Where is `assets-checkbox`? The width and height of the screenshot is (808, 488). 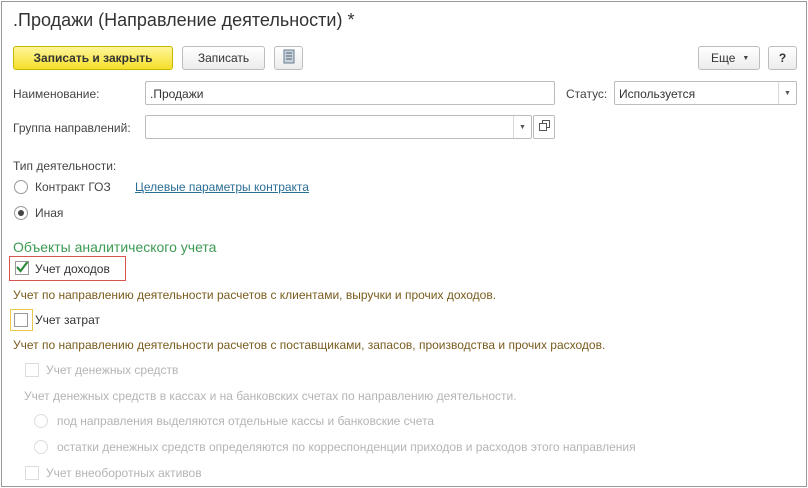
assets-checkbox is located at coordinates (32, 473).